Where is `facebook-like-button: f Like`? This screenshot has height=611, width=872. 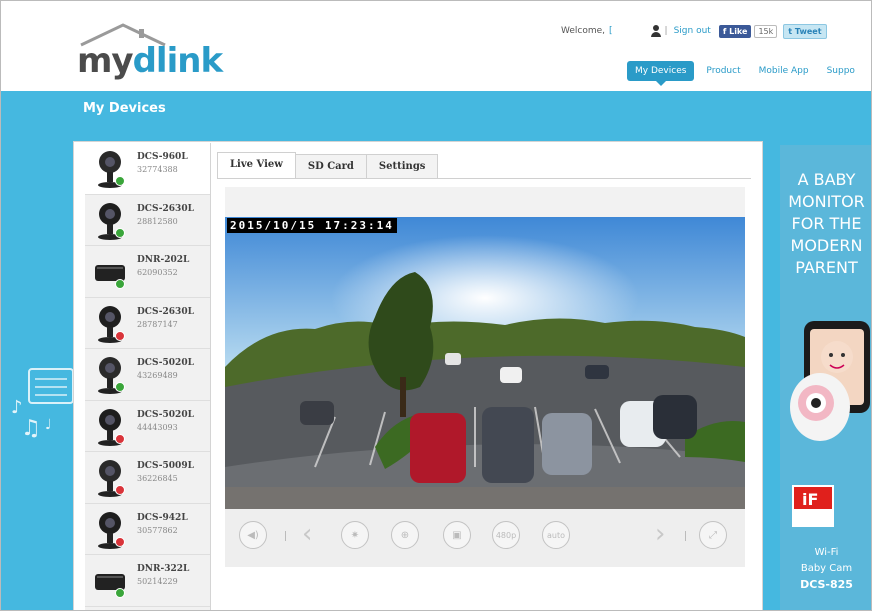 facebook-like-button: f Like is located at coordinates (735, 31).